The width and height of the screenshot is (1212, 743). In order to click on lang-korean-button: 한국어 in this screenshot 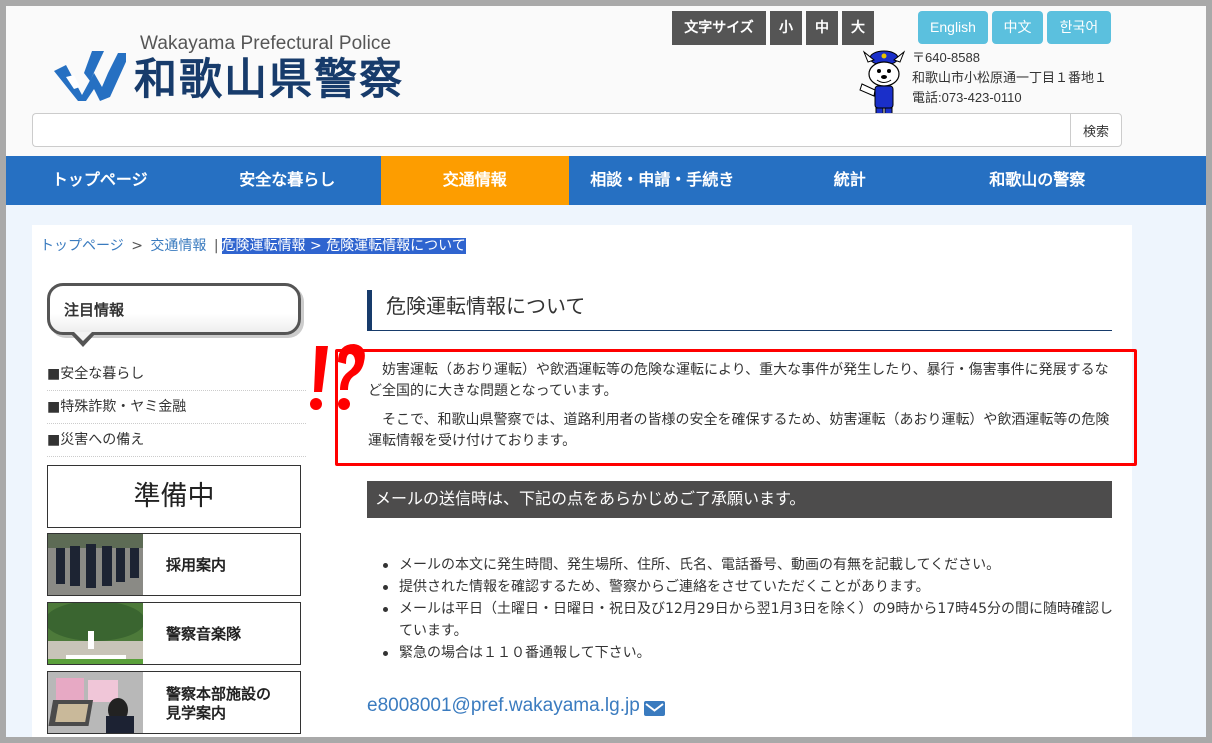, I will do `click(1079, 27)`.